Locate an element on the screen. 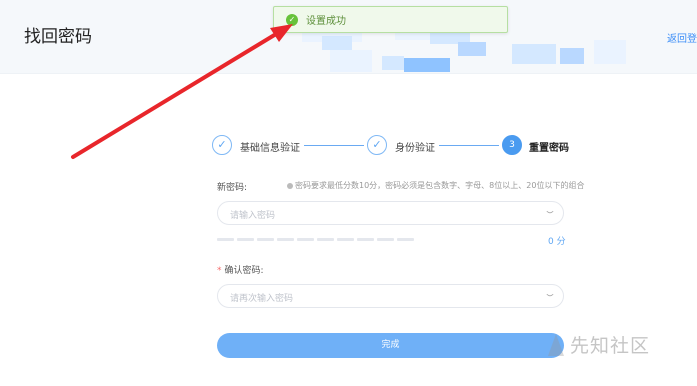 The width and height of the screenshot is (697, 386). watermark-logo-icon is located at coordinates (556, 344).